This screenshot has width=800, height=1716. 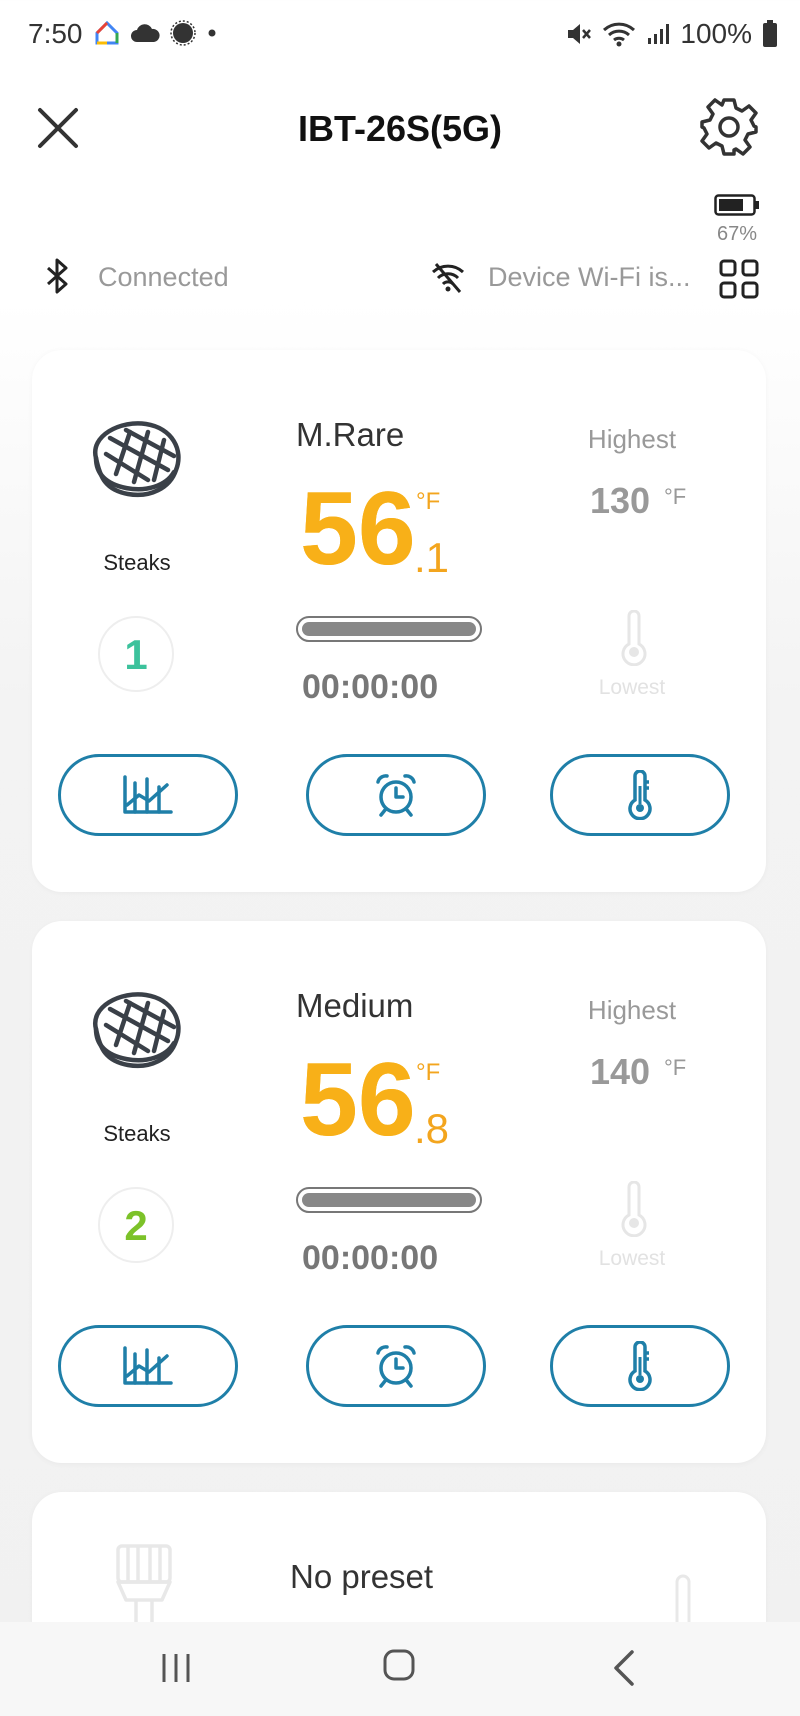 I want to click on cell-signal-icon, so click(x=659, y=34).